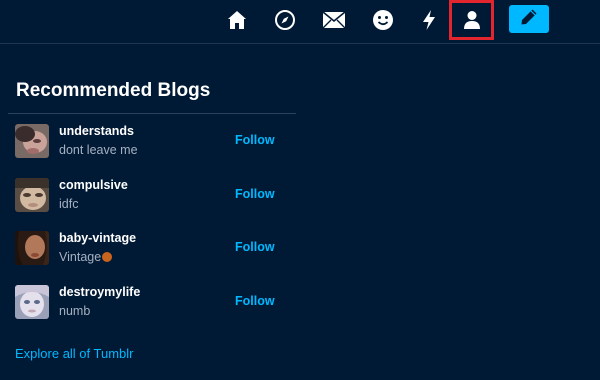  I want to click on blog-name: understands, so click(96, 131).